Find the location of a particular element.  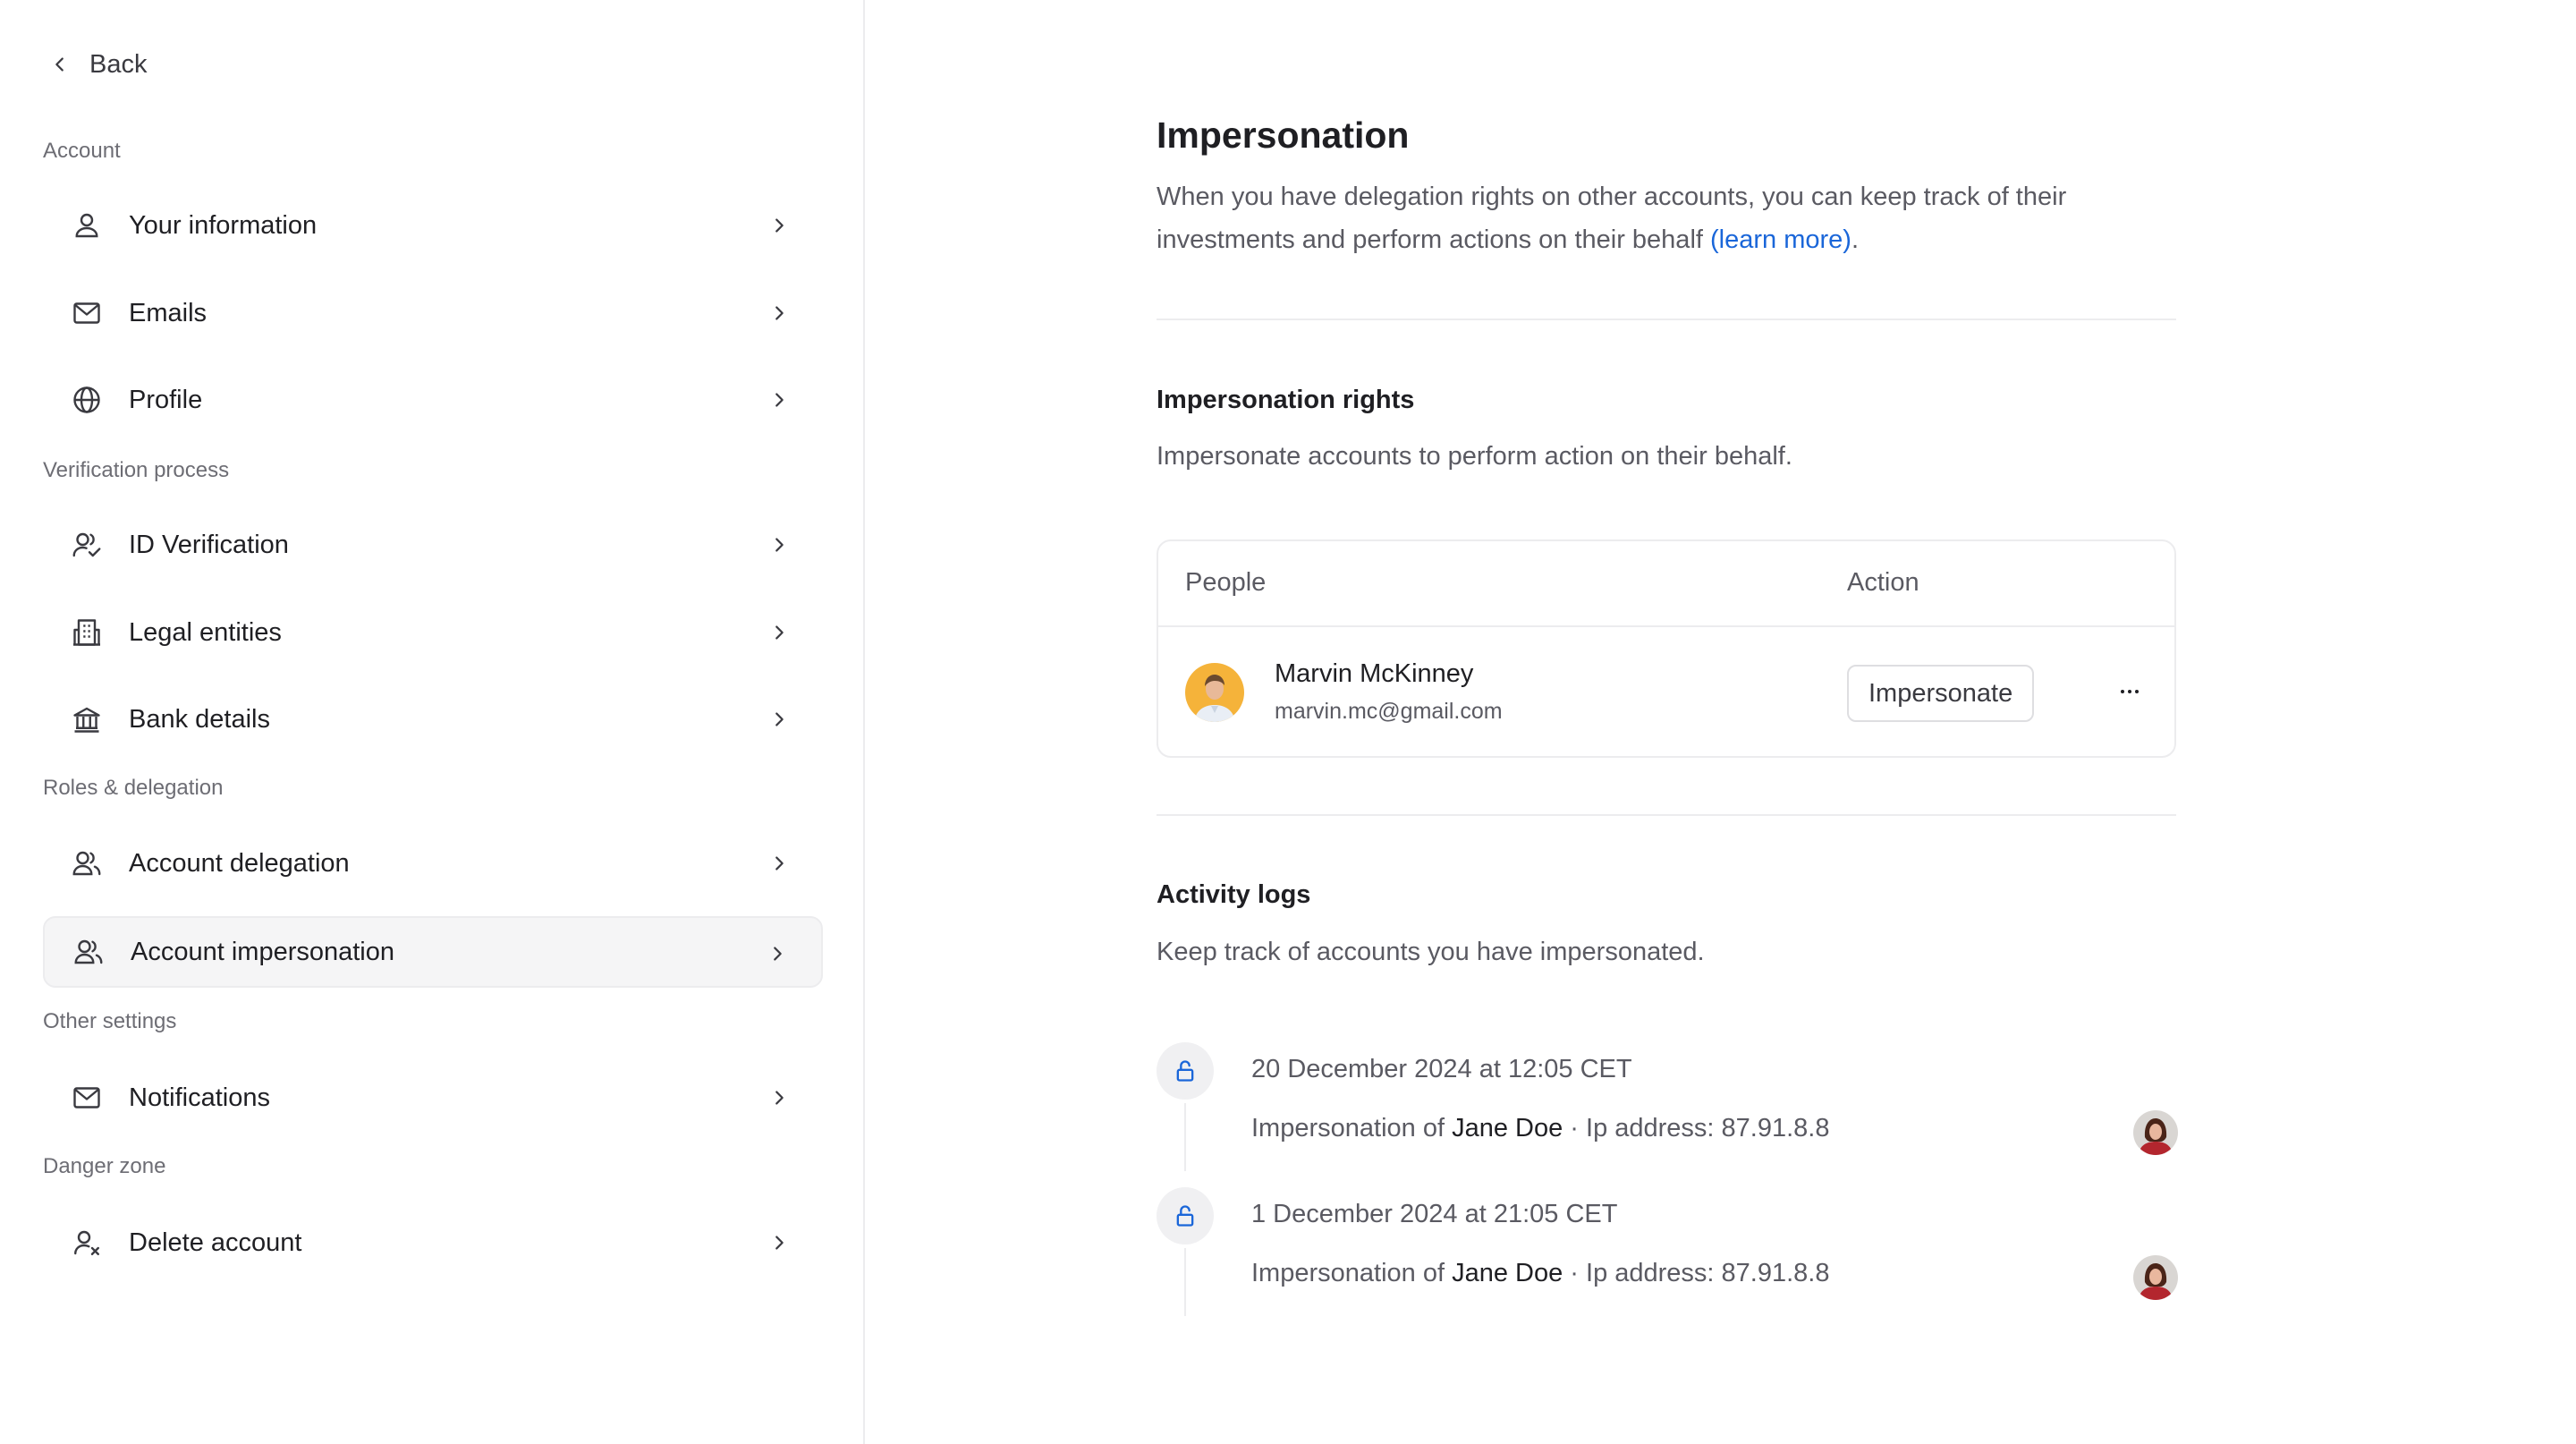

rights-title: Impersonation rights is located at coordinates (1286, 400).